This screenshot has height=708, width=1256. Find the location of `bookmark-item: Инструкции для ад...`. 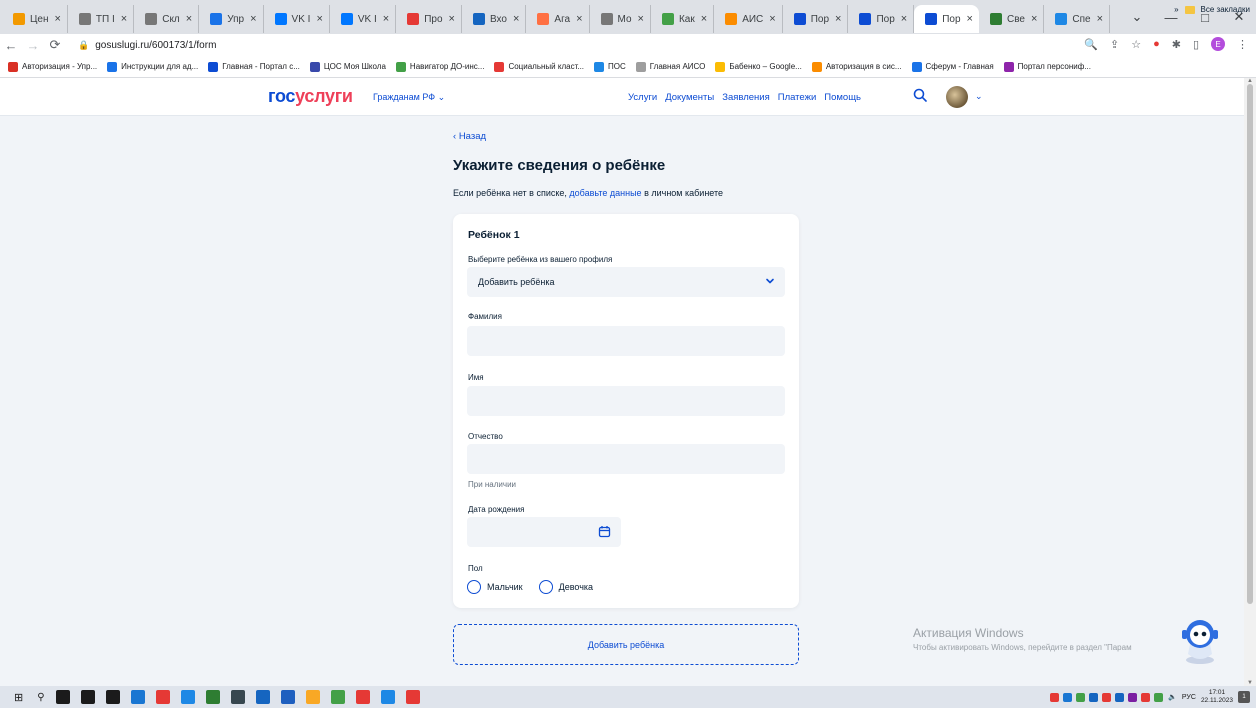

bookmark-item: Инструкции для ад... is located at coordinates (152, 66).